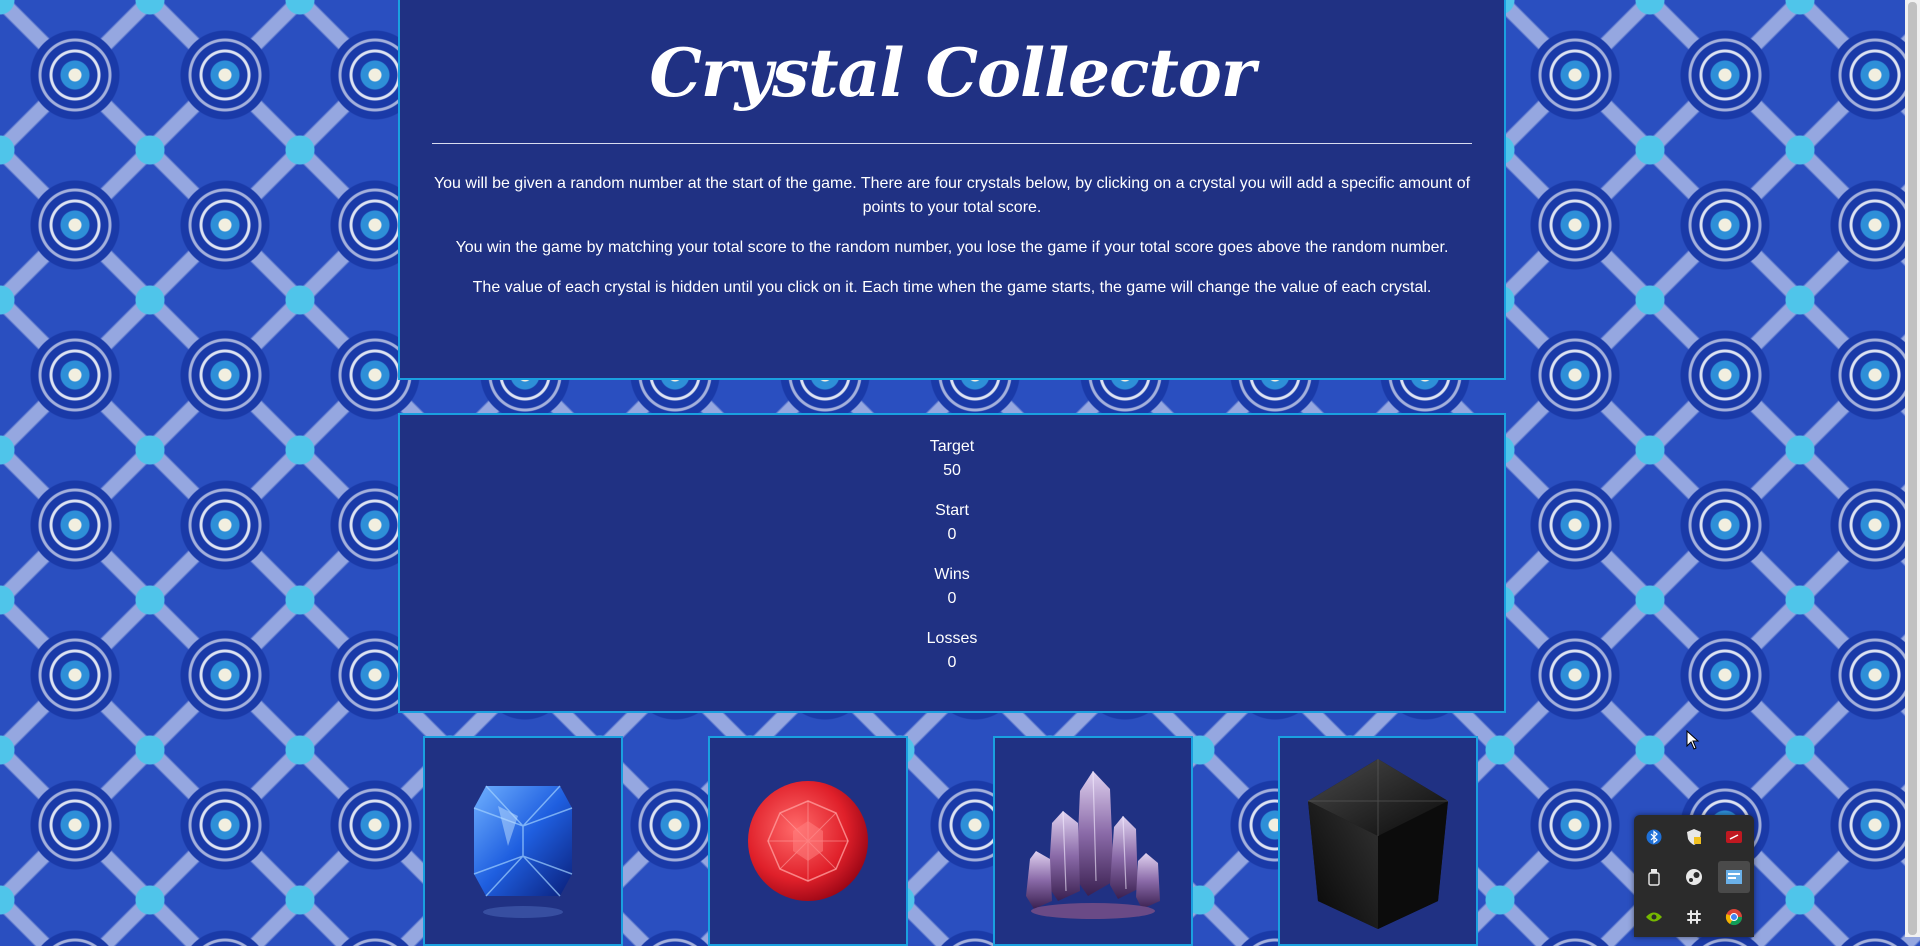  What do you see at coordinates (952, 446) in the screenshot?
I see `target-label: Target` at bounding box center [952, 446].